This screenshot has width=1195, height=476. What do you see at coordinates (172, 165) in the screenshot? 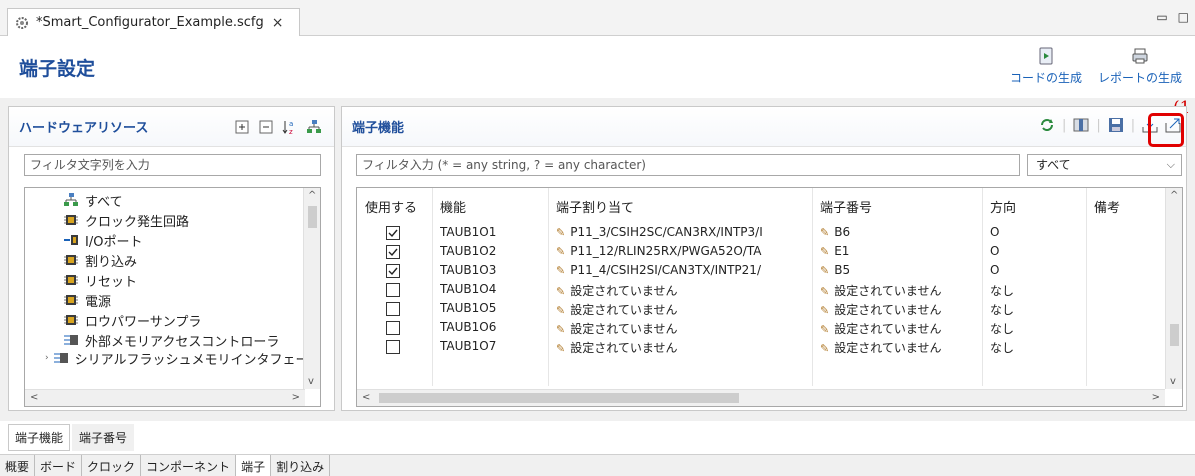
I see `hardware-filter-input` at bounding box center [172, 165].